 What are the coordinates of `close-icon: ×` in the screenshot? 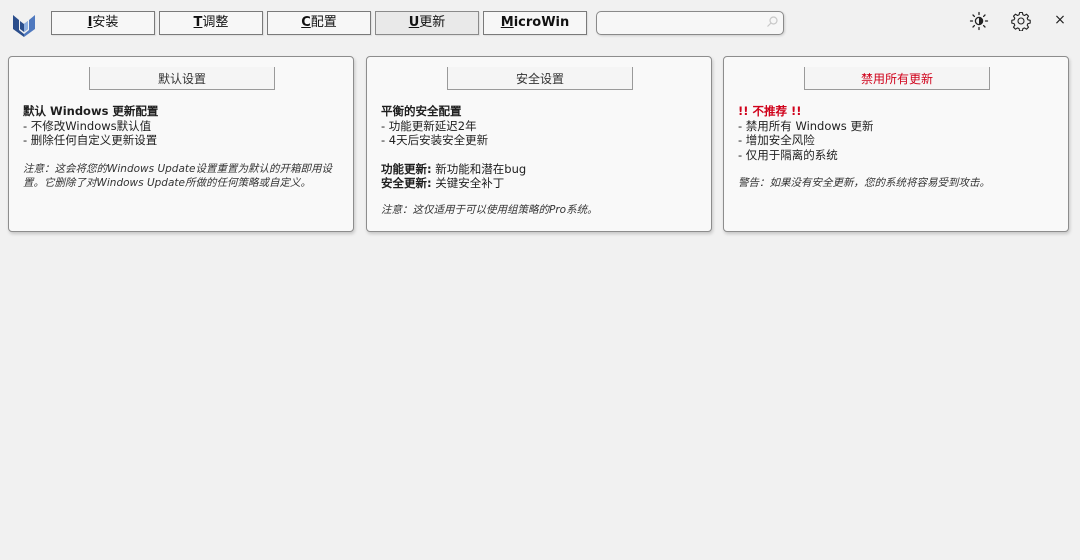 It's located at (1060, 20).